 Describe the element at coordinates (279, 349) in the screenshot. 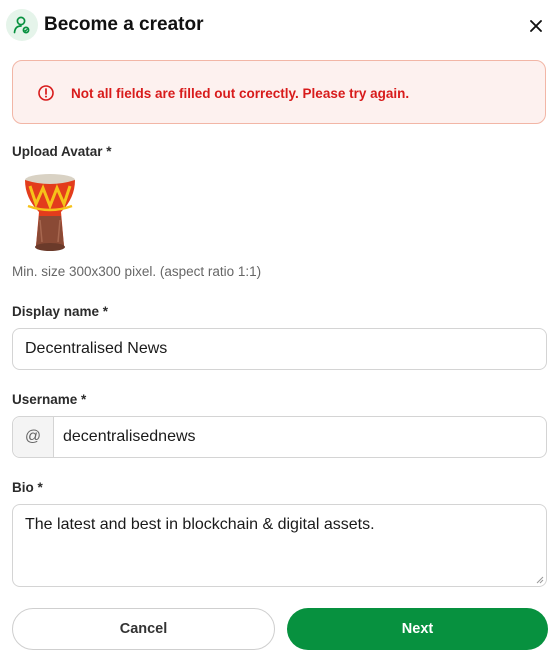

I see `display-name-field: Decentralised News` at that location.